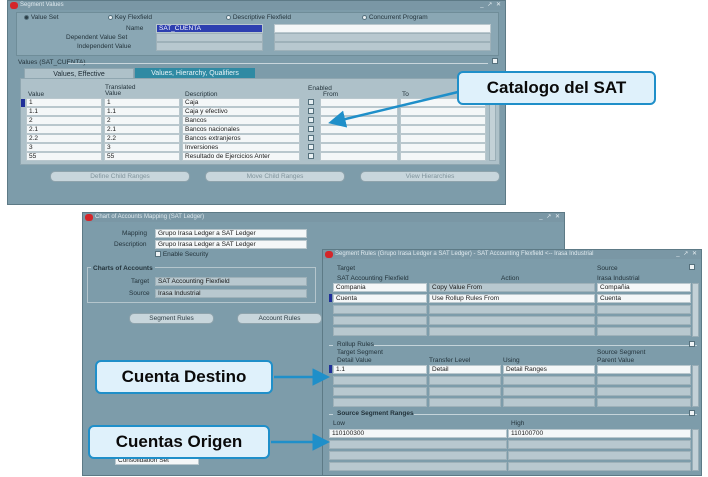 This screenshot has height=477, width=708. What do you see at coordinates (393, 109) in the screenshot?
I see `arrow-catalogo` at bounding box center [393, 109].